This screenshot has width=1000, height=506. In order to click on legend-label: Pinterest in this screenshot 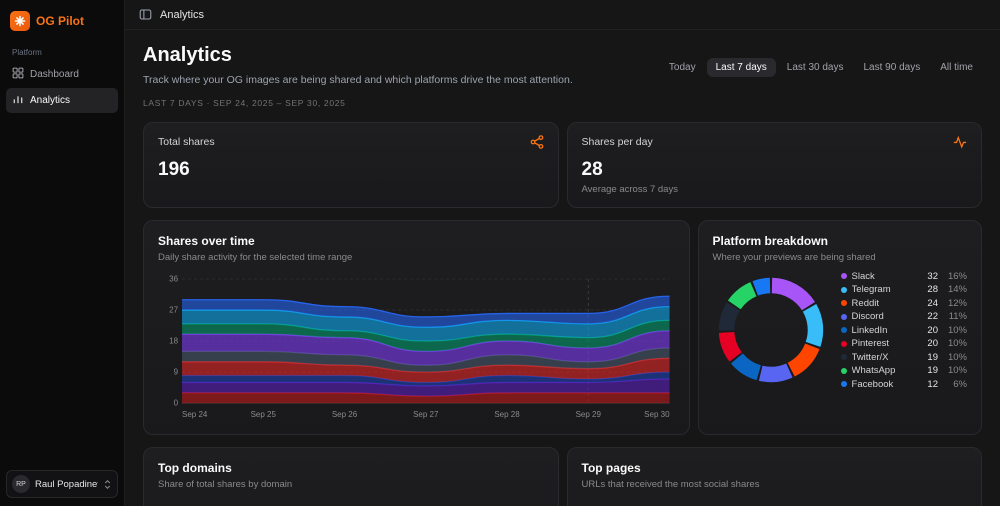, I will do `click(870, 344)`.